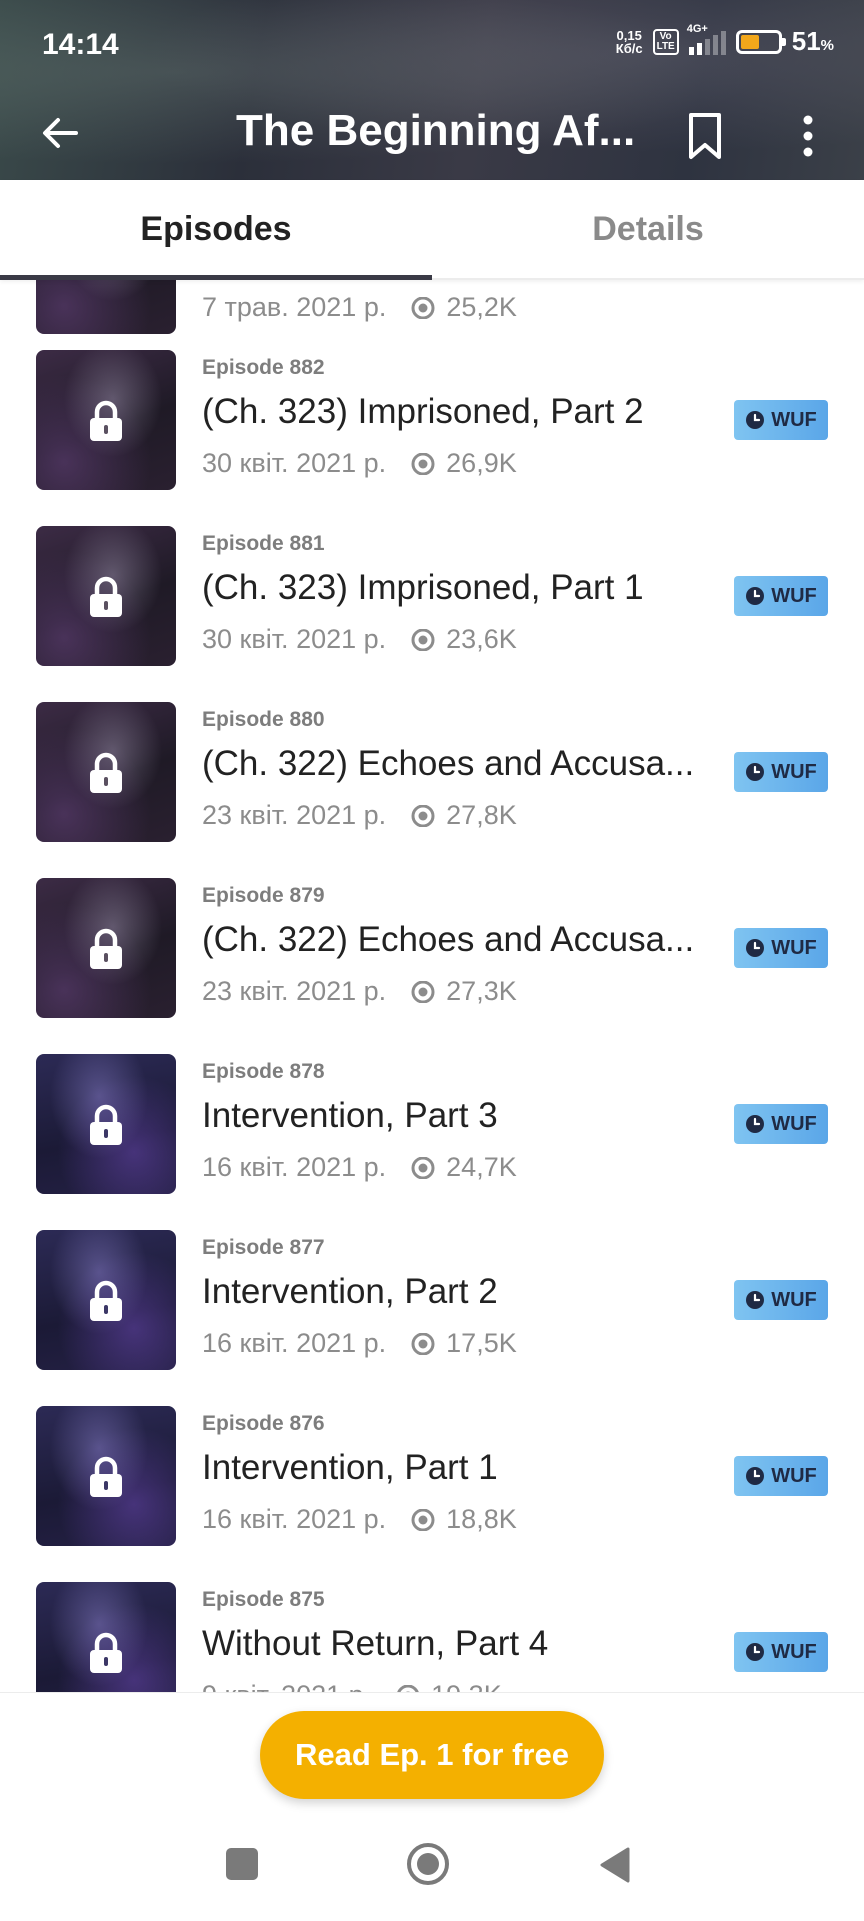  I want to click on episode-title: (Ch. 323) Imprisoned, Part 2, so click(423, 411).